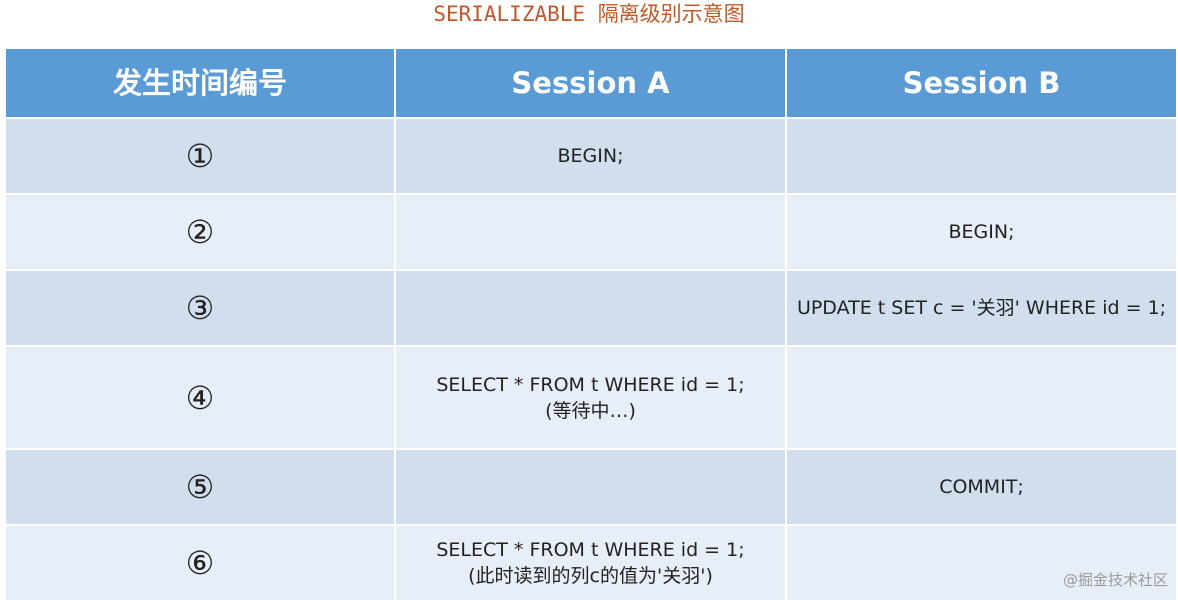  What do you see at coordinates (590, 576) in the screenshot?
I see `row-6-session-a-line-2: (此时读到的列c的值为'关羽')` at bounding box center [590, 576].